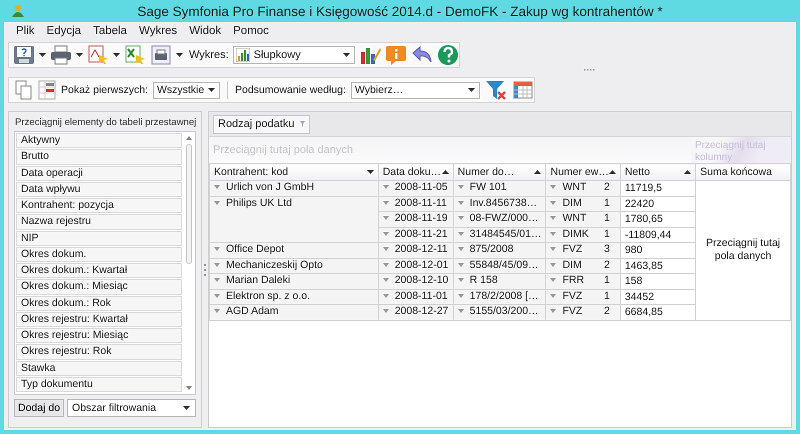 This screenshot has width=800, height=434. I want to click on row-header-cell: Urlich von J GmbH, so click(294, 188).